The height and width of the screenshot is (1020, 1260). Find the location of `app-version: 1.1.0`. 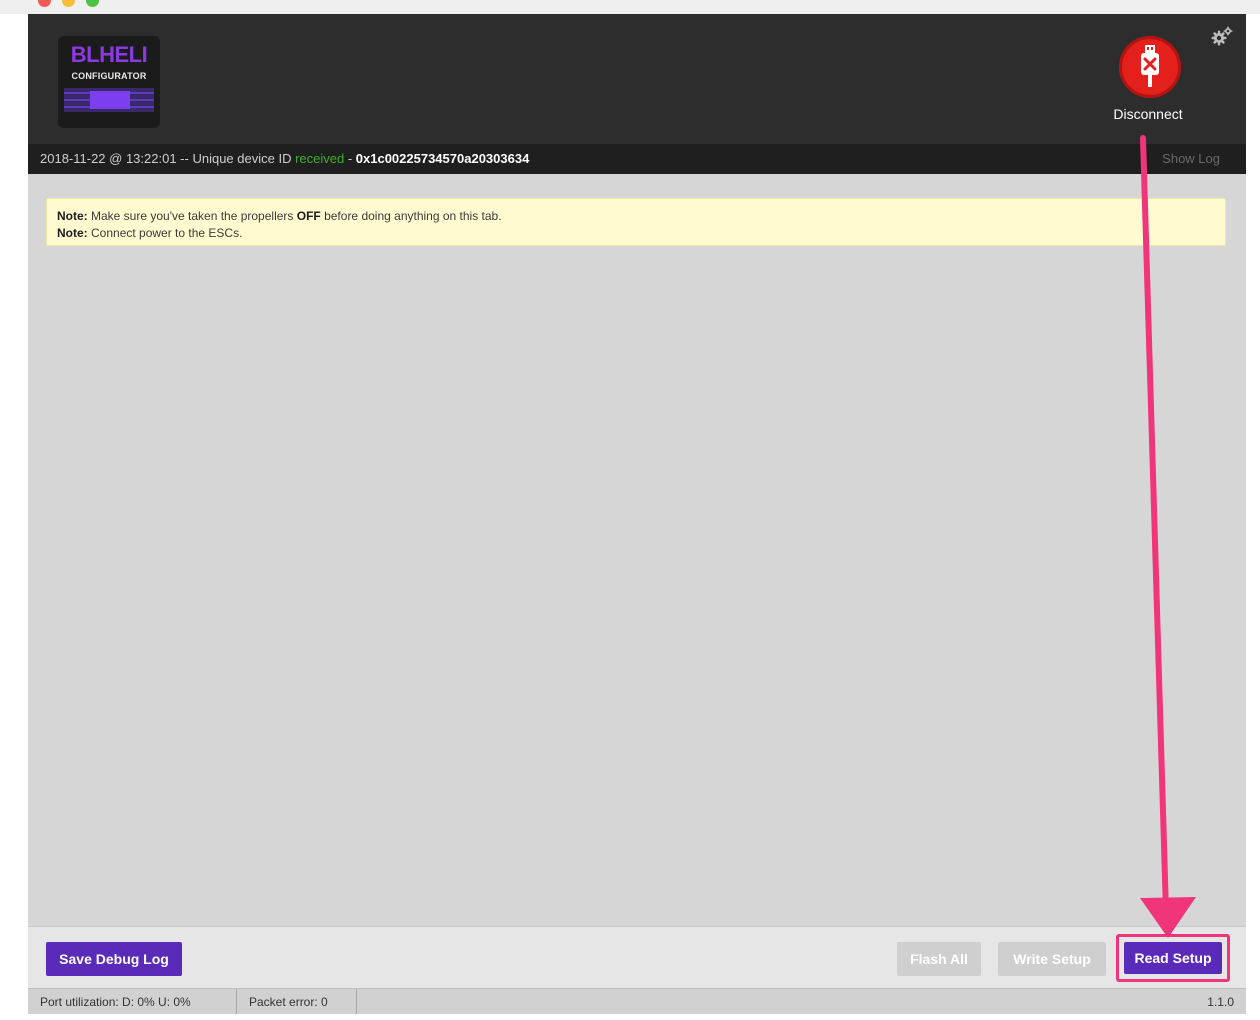

app-version: 1.1.0 is located at coordinates (1220, 1002).